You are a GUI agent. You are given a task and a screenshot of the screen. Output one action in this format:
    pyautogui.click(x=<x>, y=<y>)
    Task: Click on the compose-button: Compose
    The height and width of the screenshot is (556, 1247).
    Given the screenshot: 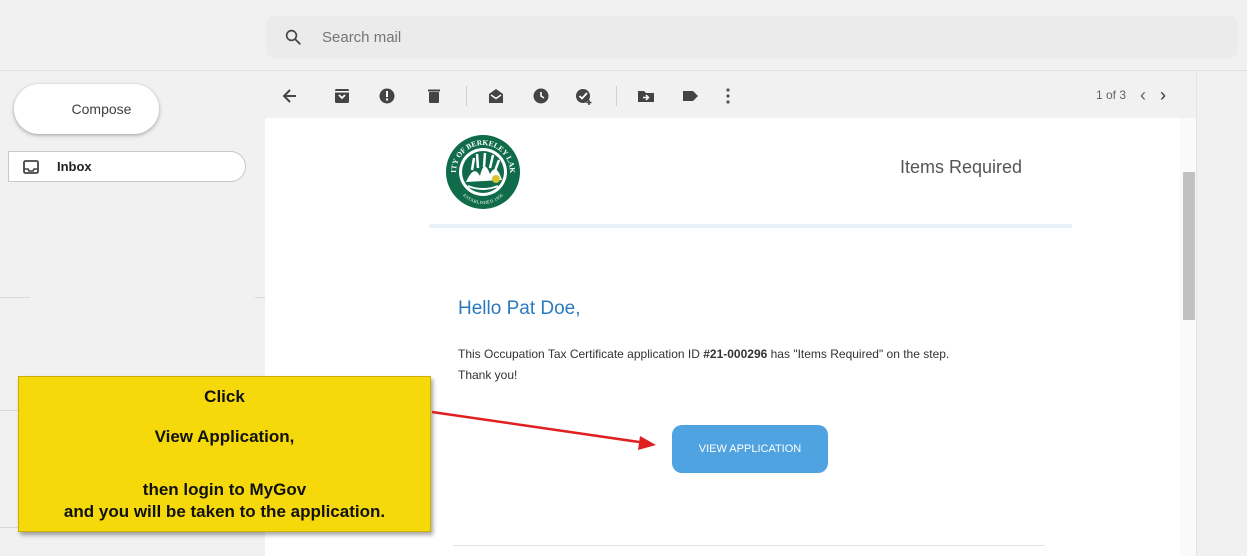 What is the action you would take?
    pyautogui.click(x=86, y=109)
    